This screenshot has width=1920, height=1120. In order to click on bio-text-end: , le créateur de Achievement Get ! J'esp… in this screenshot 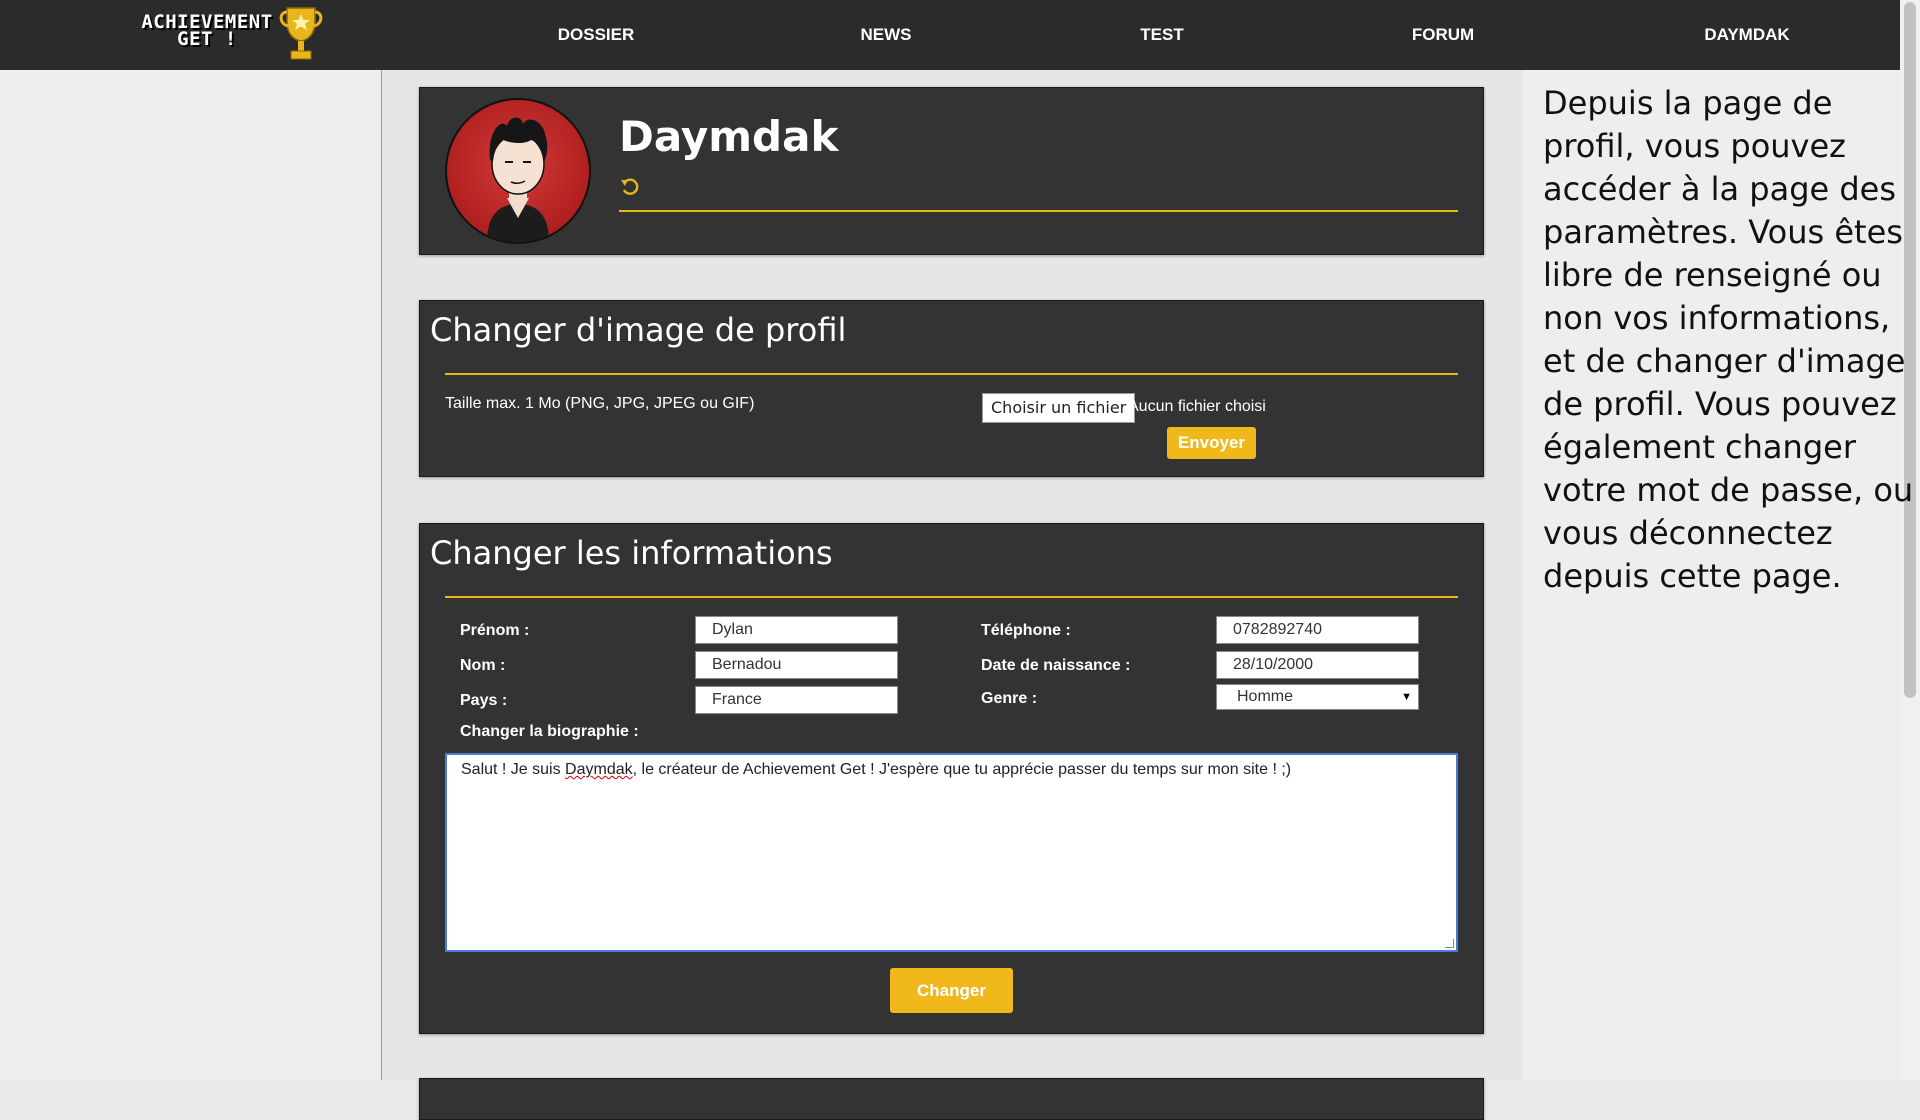, I will do `click(962, 769)`.